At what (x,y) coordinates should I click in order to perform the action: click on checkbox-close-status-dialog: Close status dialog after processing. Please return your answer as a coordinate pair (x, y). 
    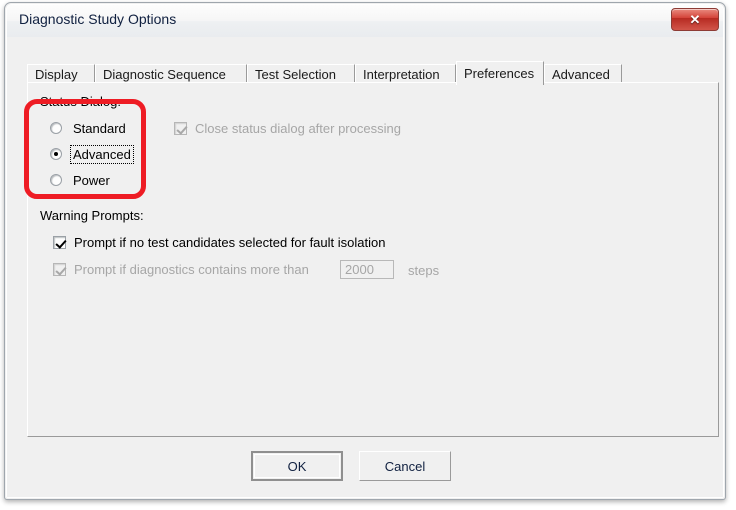
    Looking at the image, I should click on (287, 128).